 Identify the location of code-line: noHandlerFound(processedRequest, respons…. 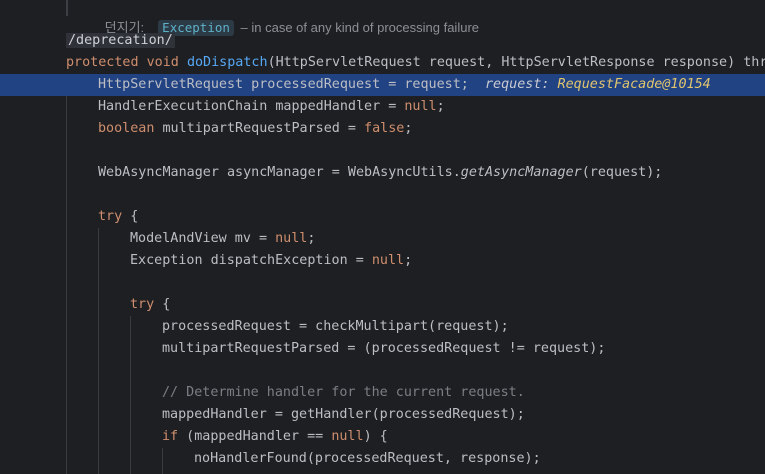
(367, 458).